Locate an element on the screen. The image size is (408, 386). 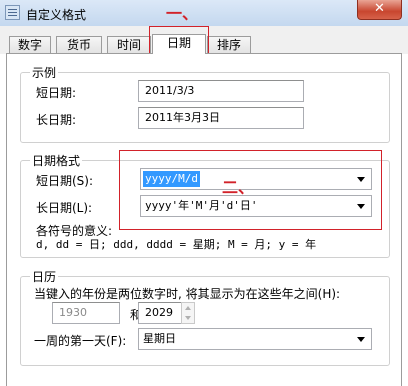
long-date-label: 长日期(L): is located at coordinates (64, 208).